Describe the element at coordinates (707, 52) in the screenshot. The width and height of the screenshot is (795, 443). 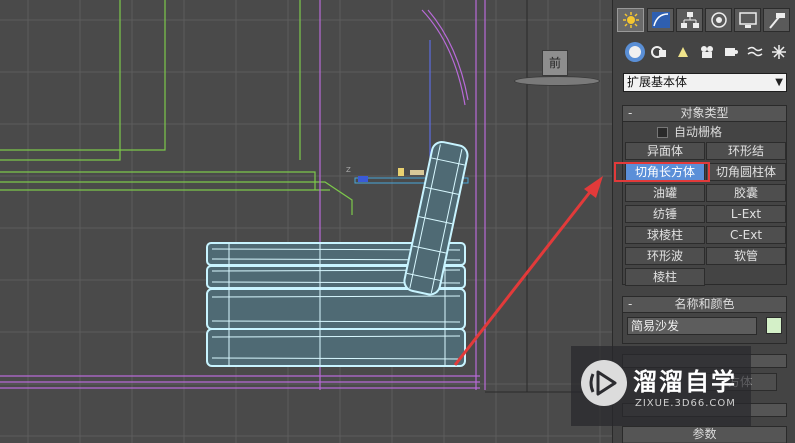
I see `cameras-icon` at that location.